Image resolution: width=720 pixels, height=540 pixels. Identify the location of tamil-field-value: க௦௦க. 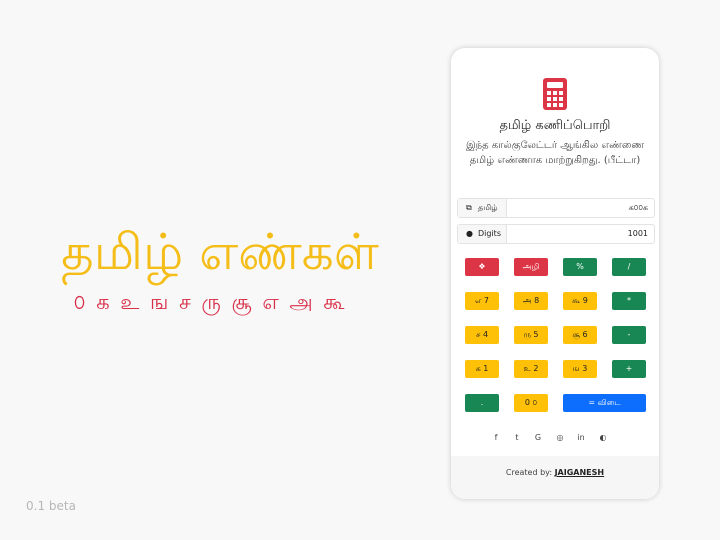
(638, 207).